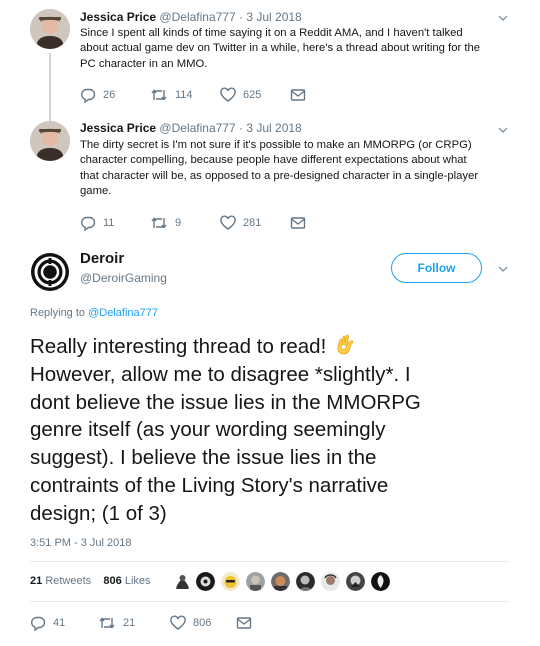 The image size is (540, 646). Describe the element at coordinates (98, 513) in the screenshot. I see `tweet-text-line: design; (1 of 3)` at that location.